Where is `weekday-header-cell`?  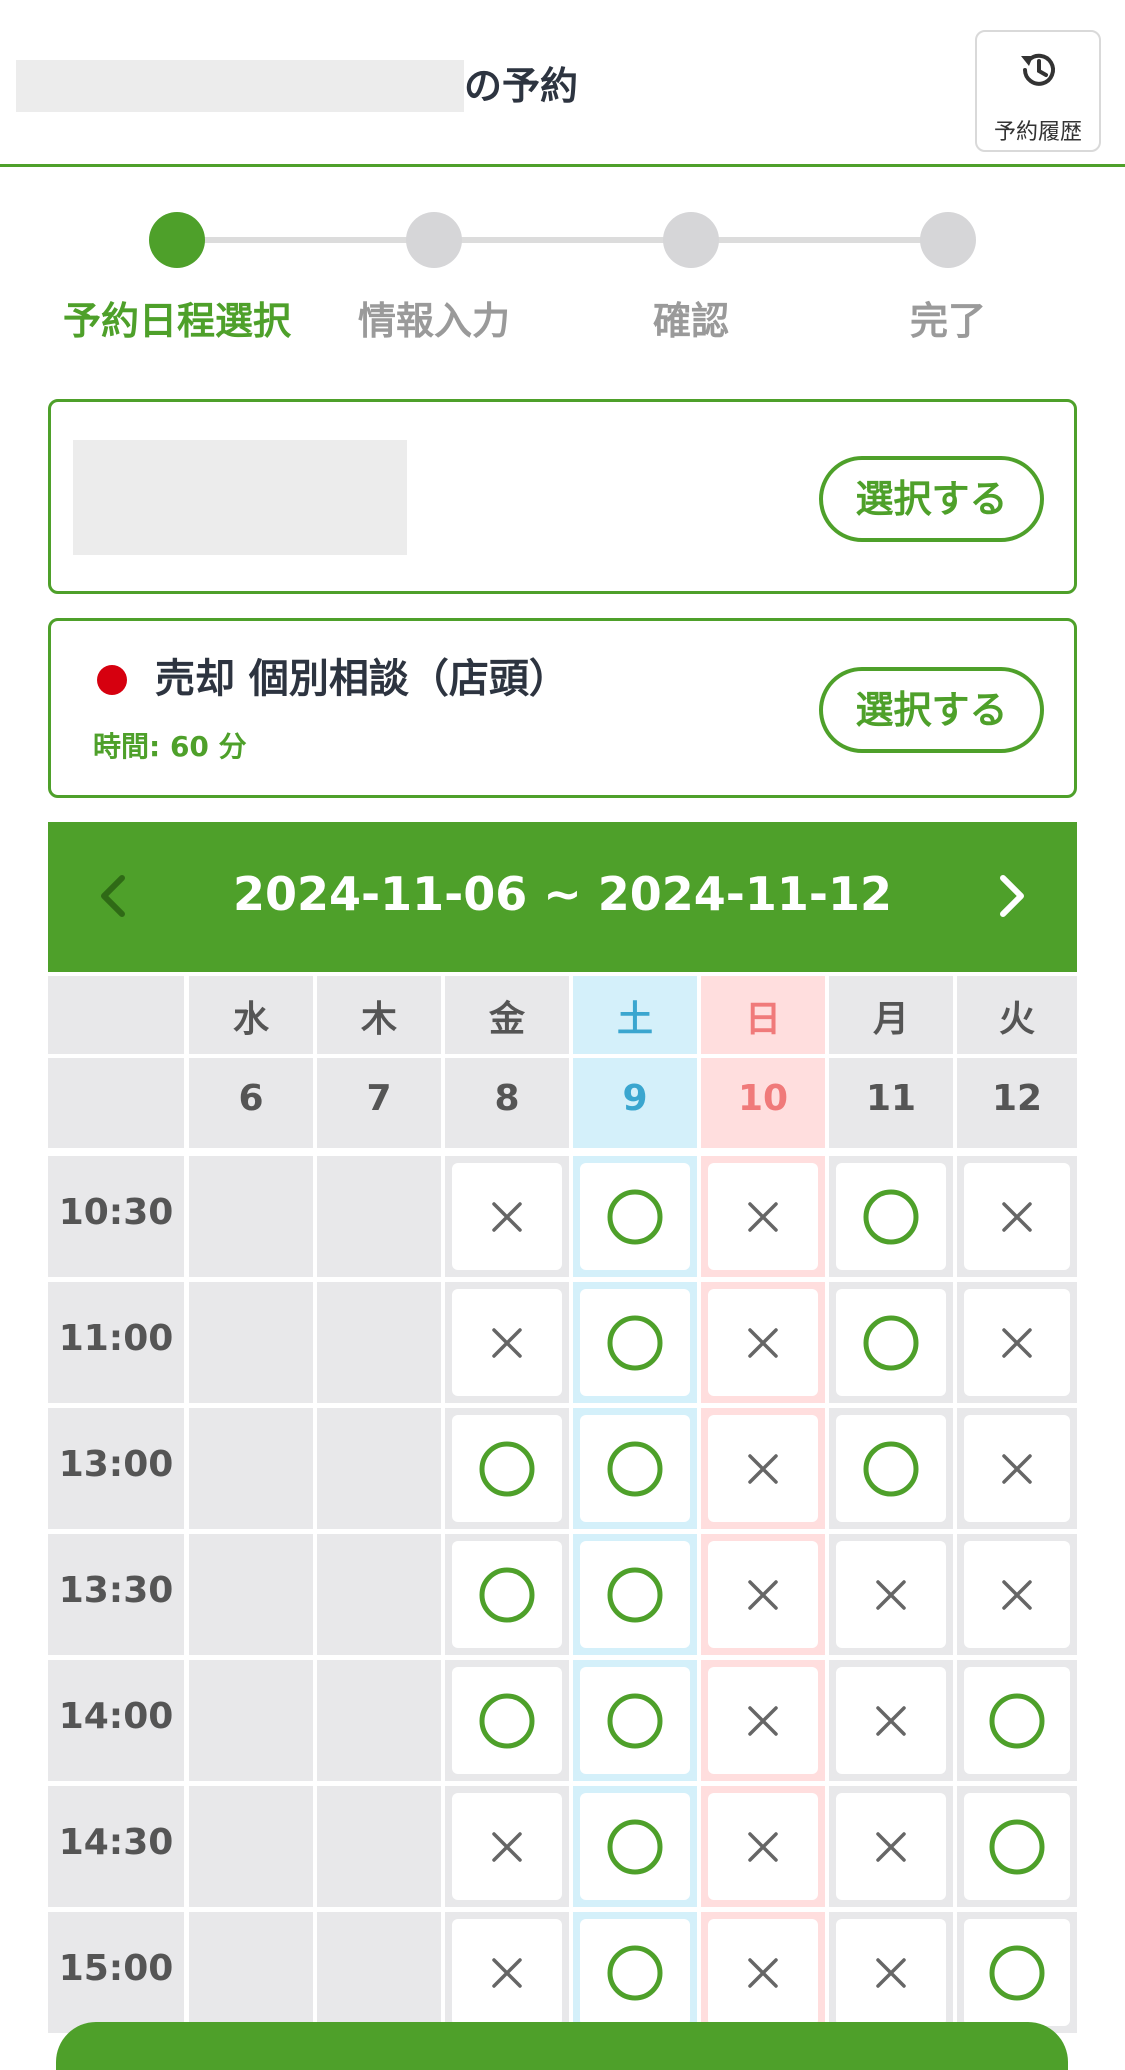 weekday-header-cell is located at coordinates (116, 1015).